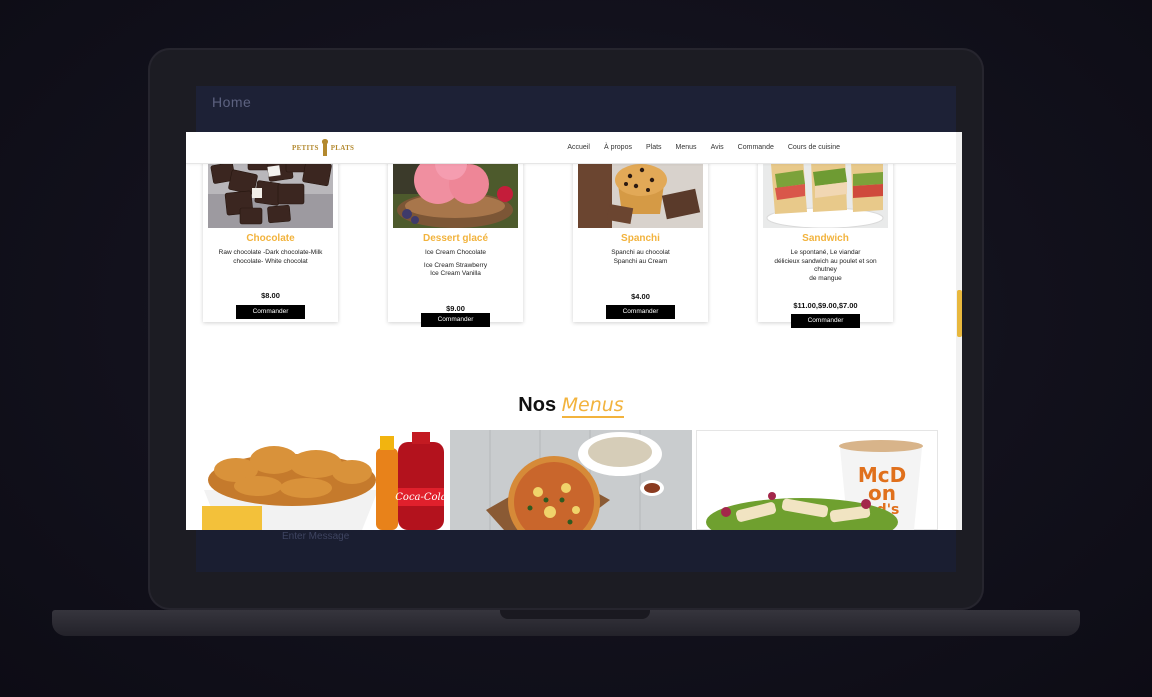  Describe the element at coordinates (578, 147) in the screenshot. I see `nav-accueil: Accueil` at that location.